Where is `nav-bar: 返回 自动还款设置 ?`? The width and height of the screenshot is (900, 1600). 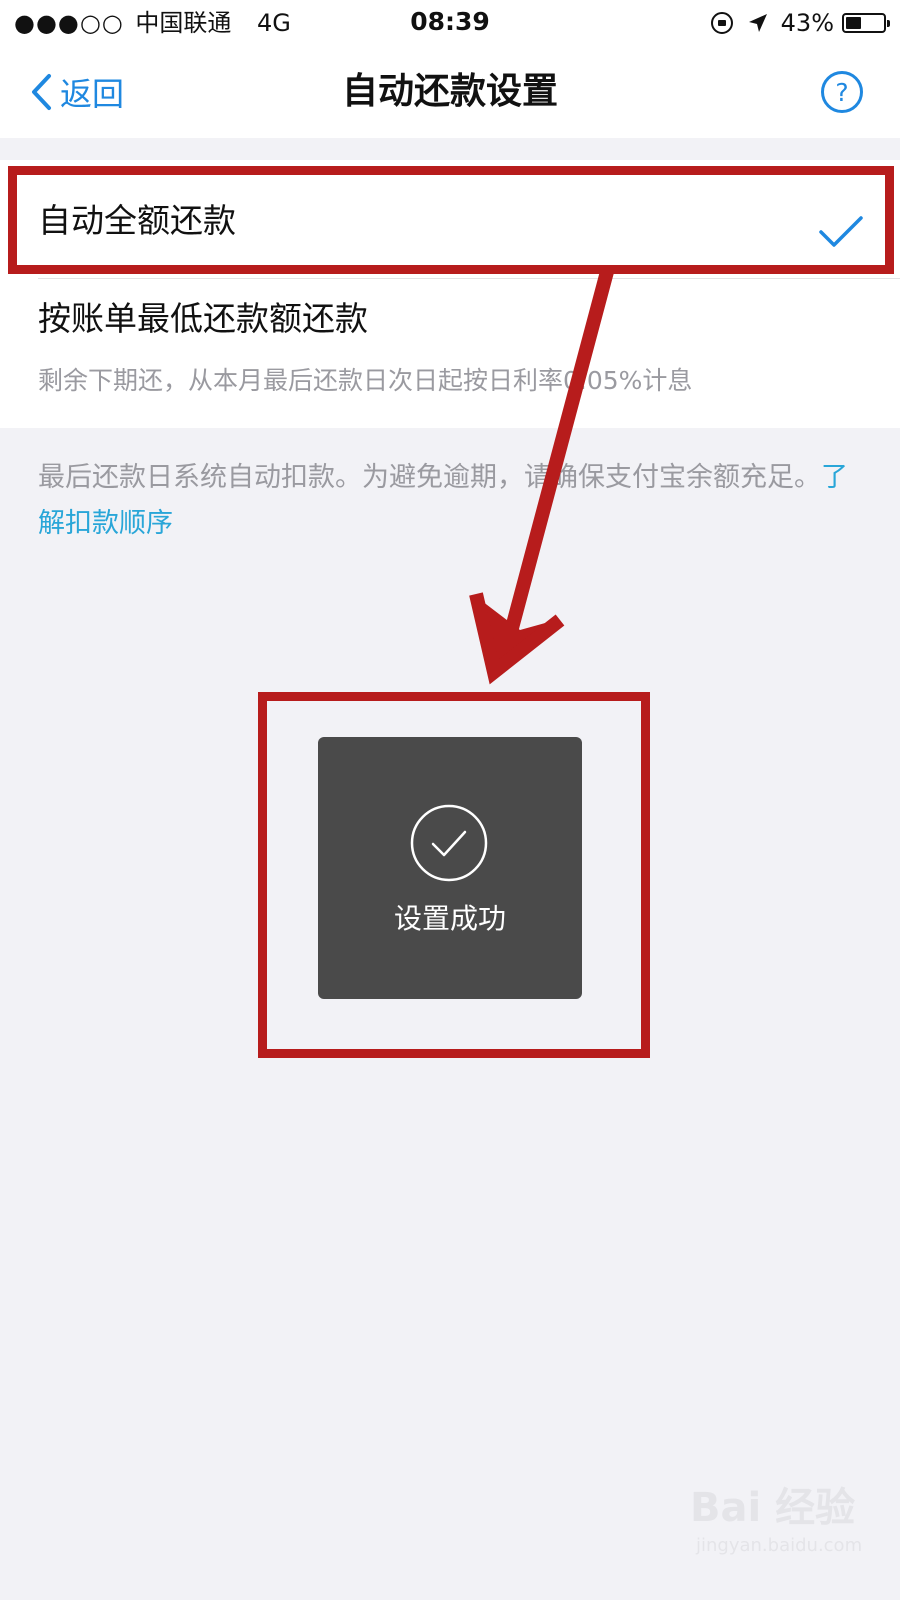 nav-bar: 返回 自动还款设置 ? is located at coordinates (450, 92).